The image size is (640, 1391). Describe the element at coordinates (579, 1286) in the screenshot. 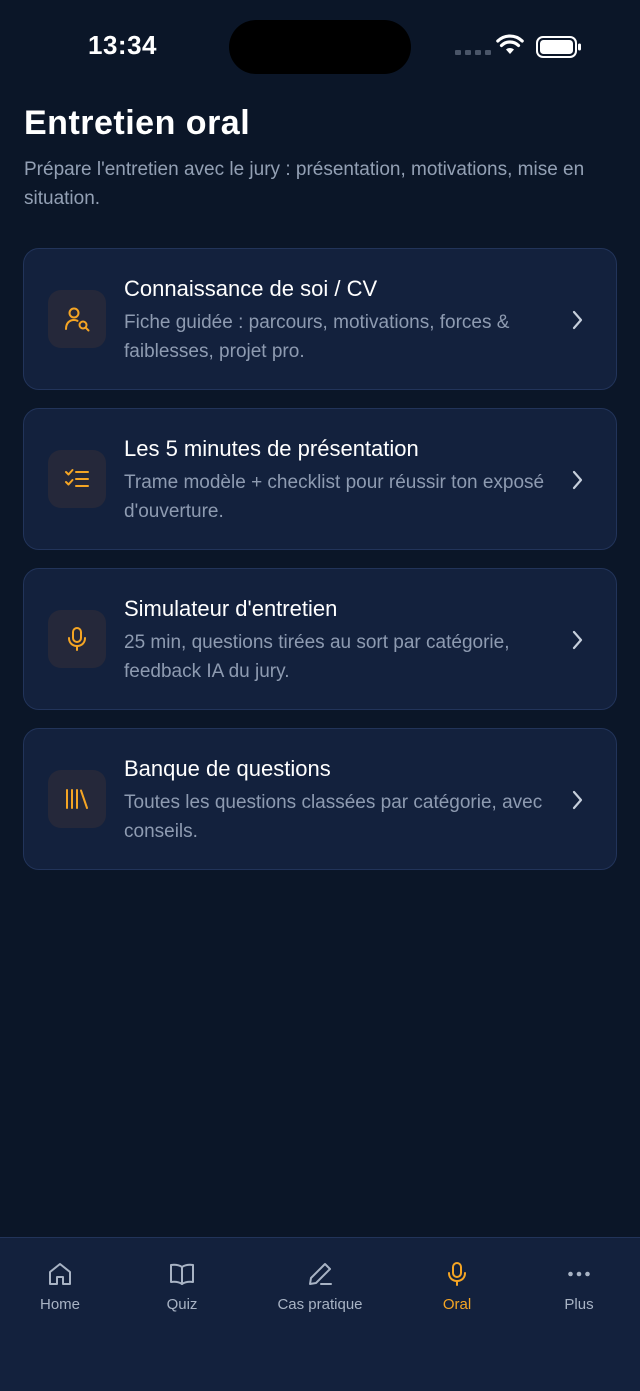

I see `tab-plus: Plus` at that location.